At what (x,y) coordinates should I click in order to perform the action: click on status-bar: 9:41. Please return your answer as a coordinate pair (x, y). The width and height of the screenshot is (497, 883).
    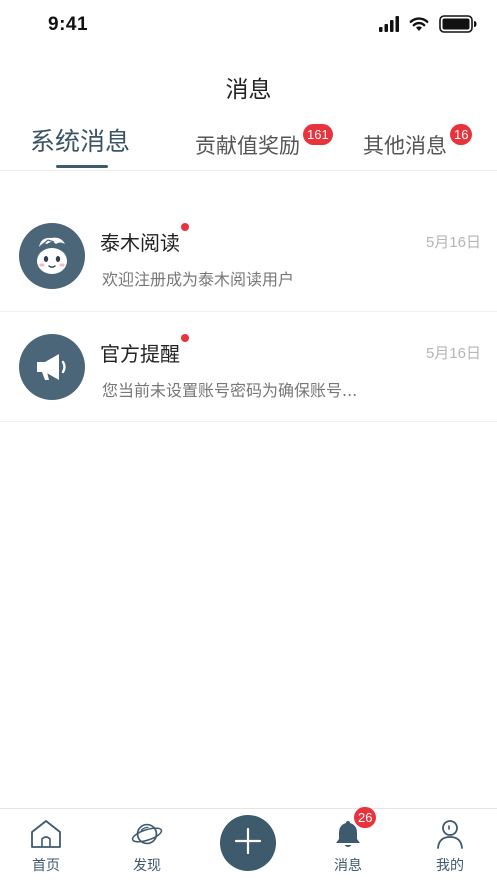
    Looking at the image, I should click on (248, 26).